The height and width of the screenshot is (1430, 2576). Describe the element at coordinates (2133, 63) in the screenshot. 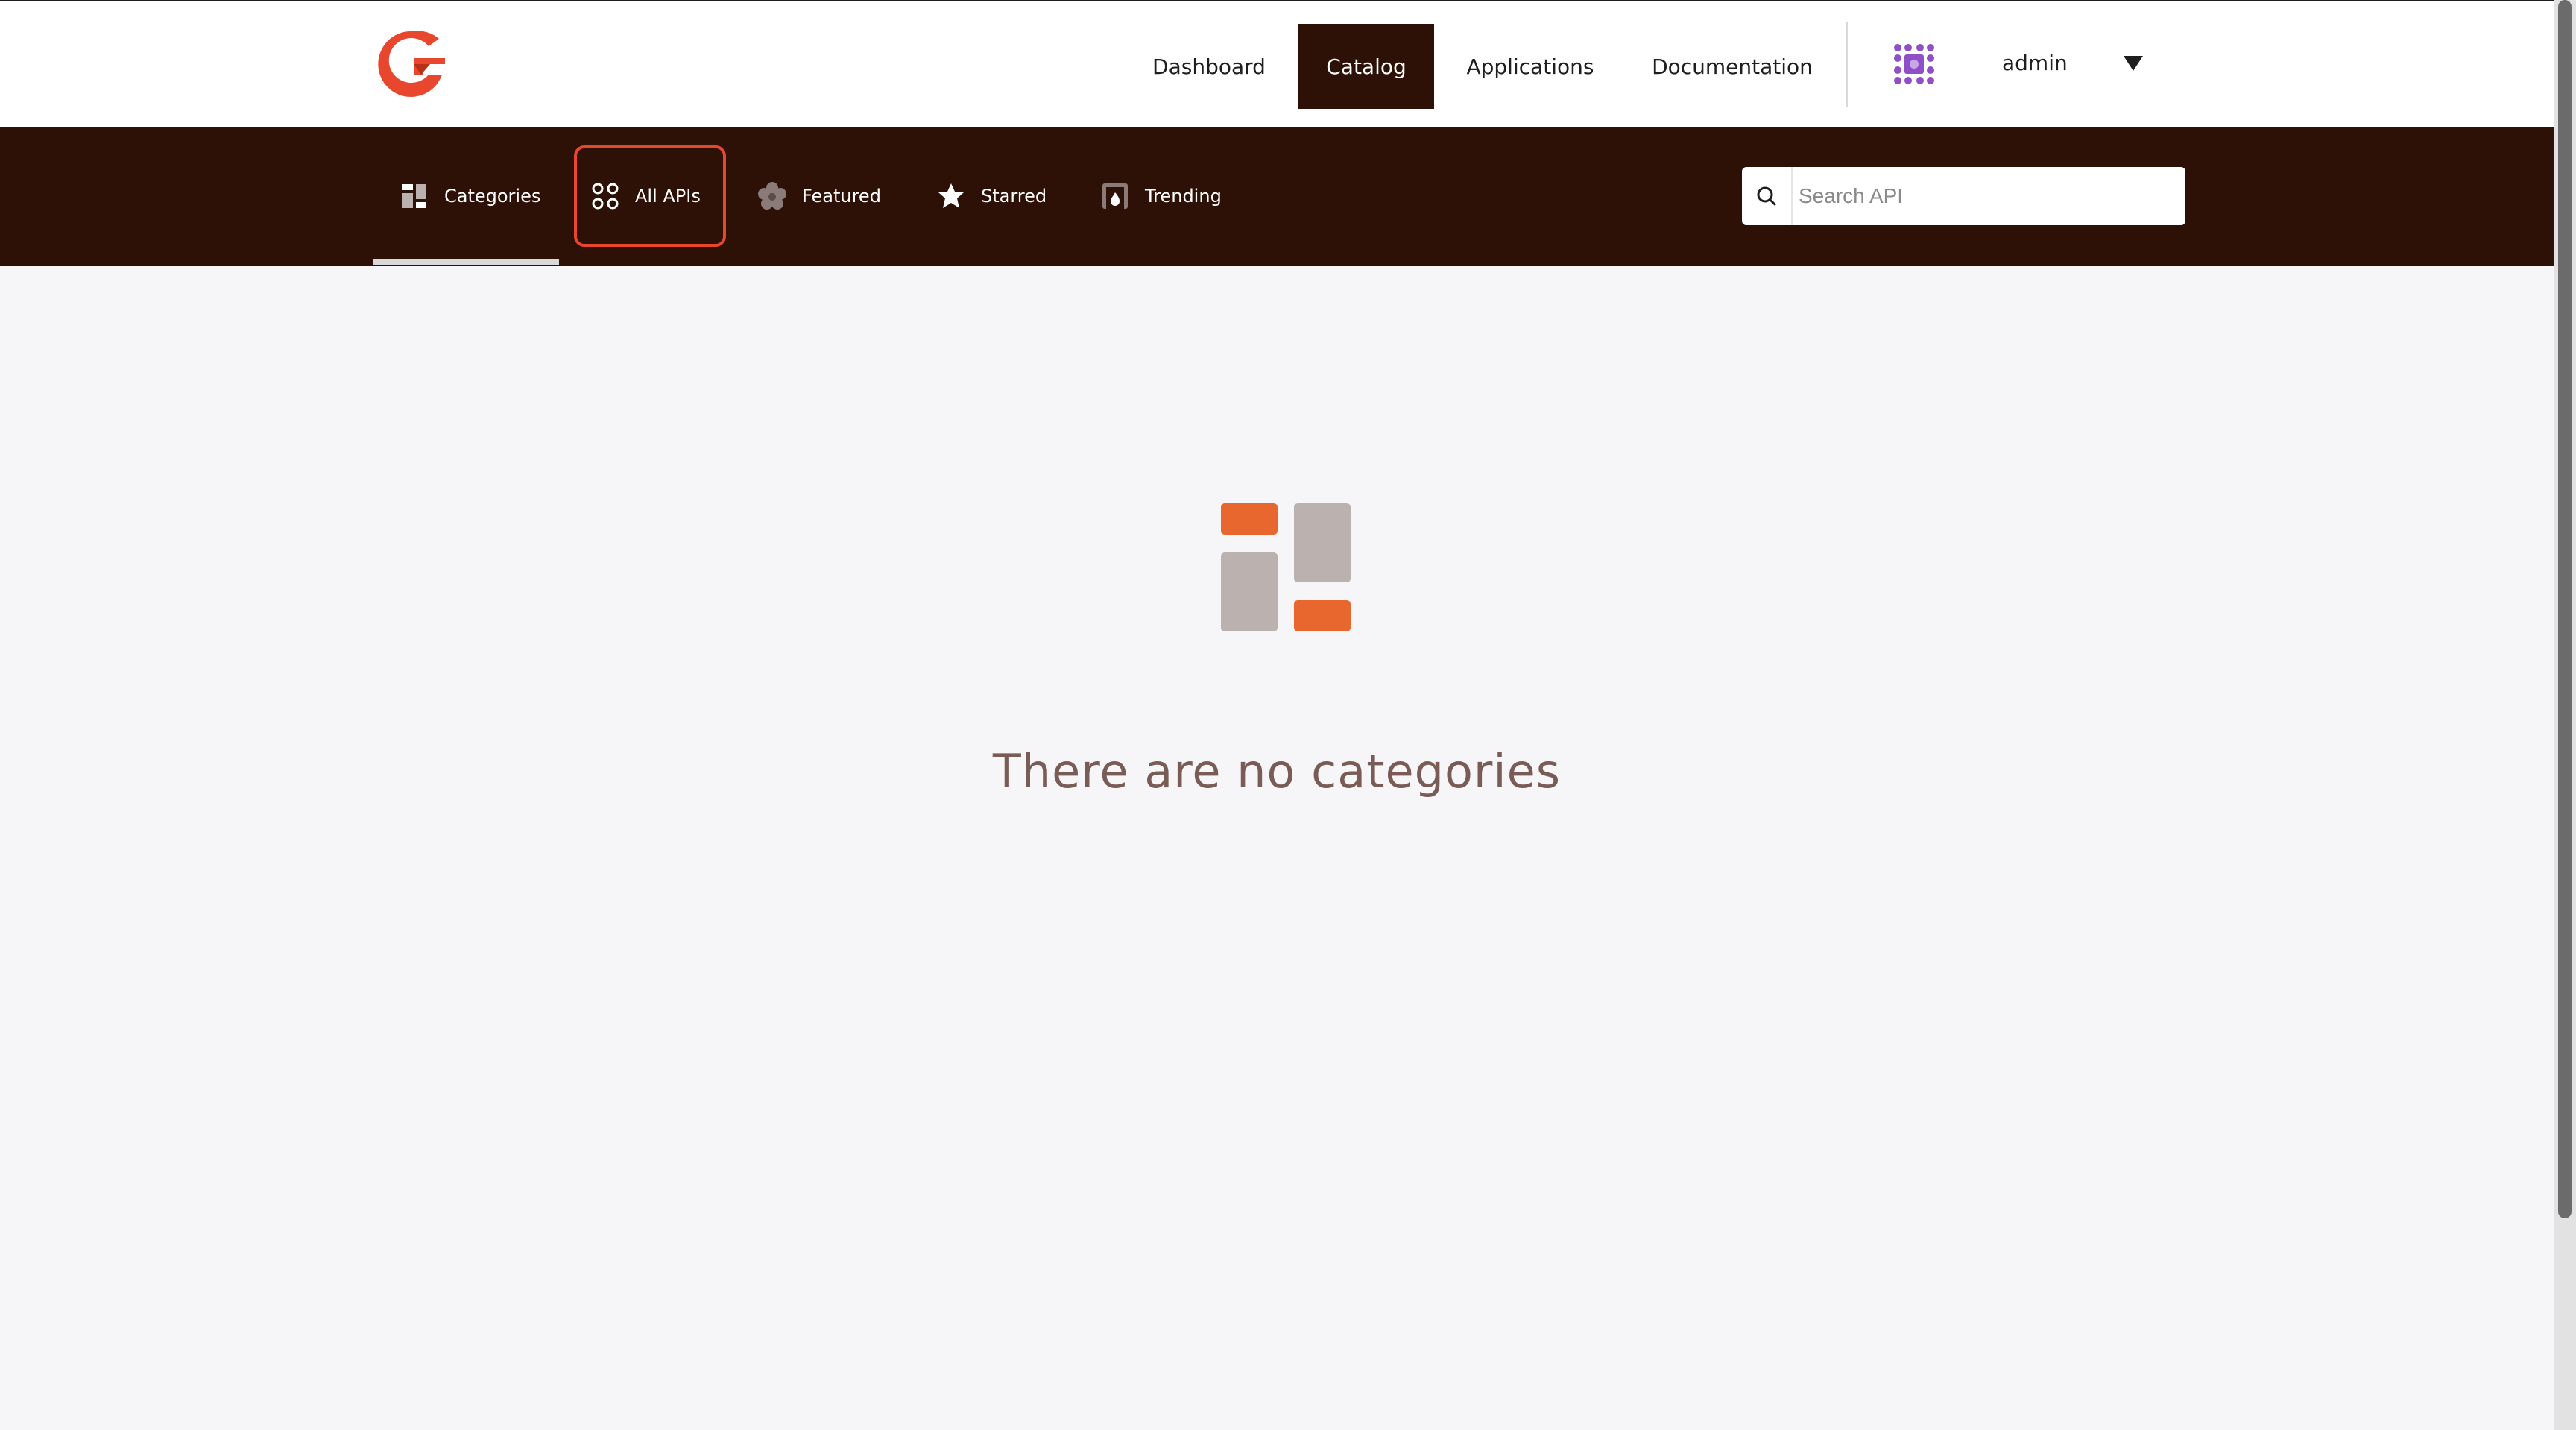

I see `user-menu-caret-icon` at that location.